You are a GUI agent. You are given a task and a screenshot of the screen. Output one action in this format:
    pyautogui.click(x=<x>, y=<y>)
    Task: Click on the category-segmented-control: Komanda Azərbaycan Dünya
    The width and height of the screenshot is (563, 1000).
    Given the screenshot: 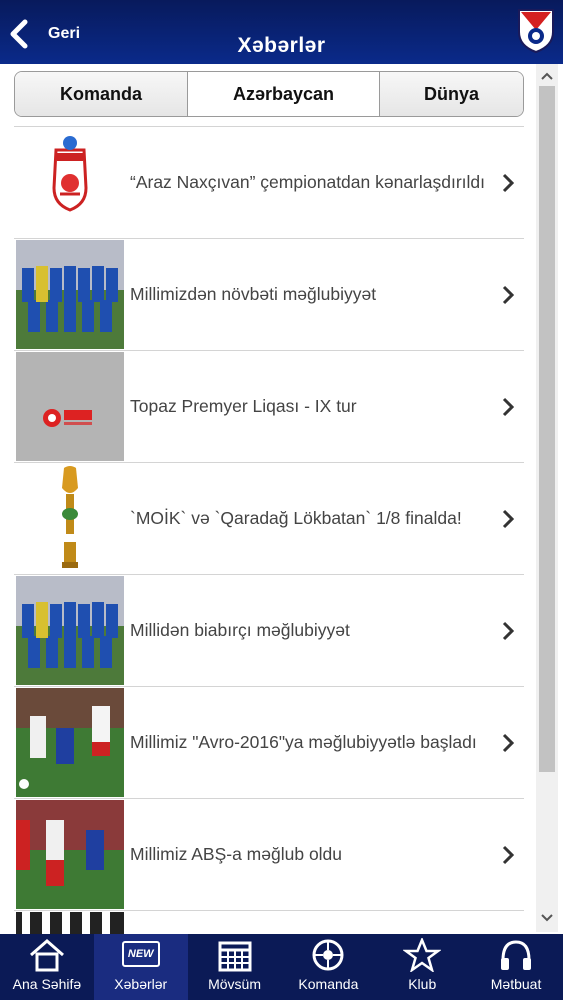 What is the action you would take?
    pyautogui.click(x=269, y=94)
    